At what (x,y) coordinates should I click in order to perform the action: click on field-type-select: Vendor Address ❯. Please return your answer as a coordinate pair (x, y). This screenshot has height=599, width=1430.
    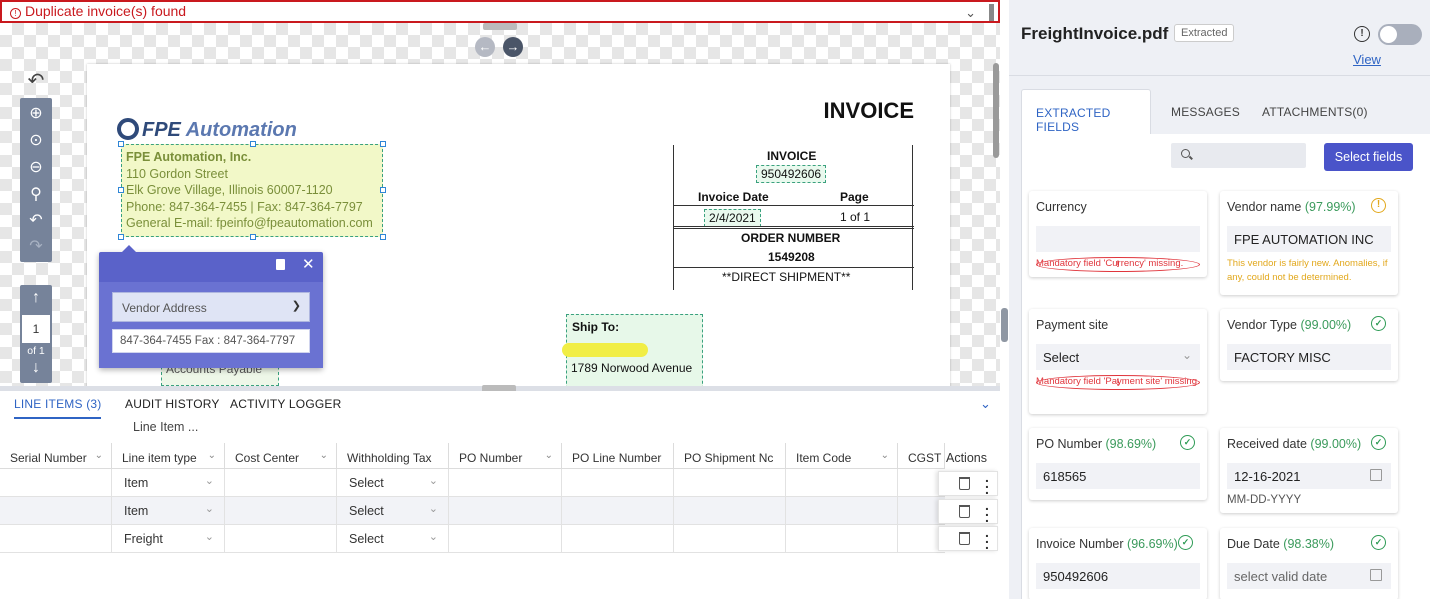
    Looking at the image, I should click on (211, 307).